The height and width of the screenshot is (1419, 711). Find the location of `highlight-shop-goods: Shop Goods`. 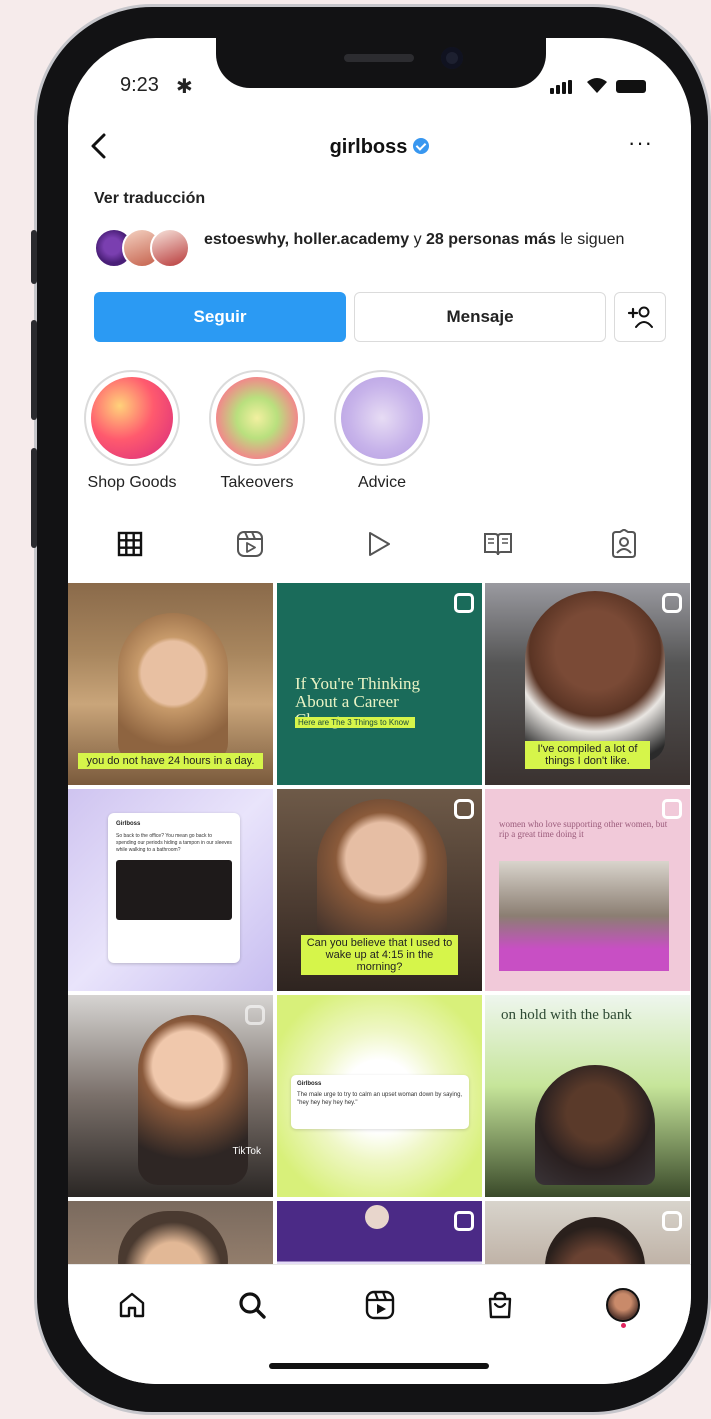

highlight-shop-goods: Shop Goods is located at coordinates (132, 431).